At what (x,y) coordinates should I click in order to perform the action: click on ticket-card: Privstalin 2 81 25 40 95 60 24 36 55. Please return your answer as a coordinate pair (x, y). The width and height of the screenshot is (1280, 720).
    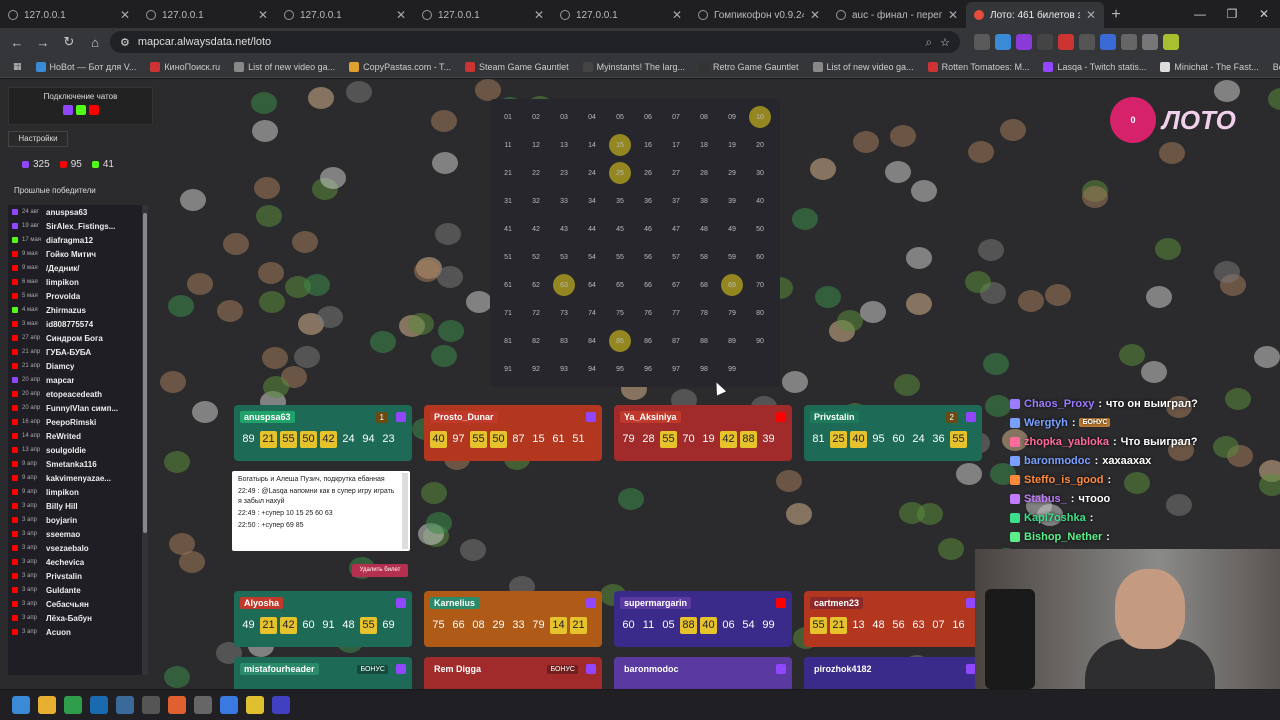
    Looking at the image, I should click on (893, 433).